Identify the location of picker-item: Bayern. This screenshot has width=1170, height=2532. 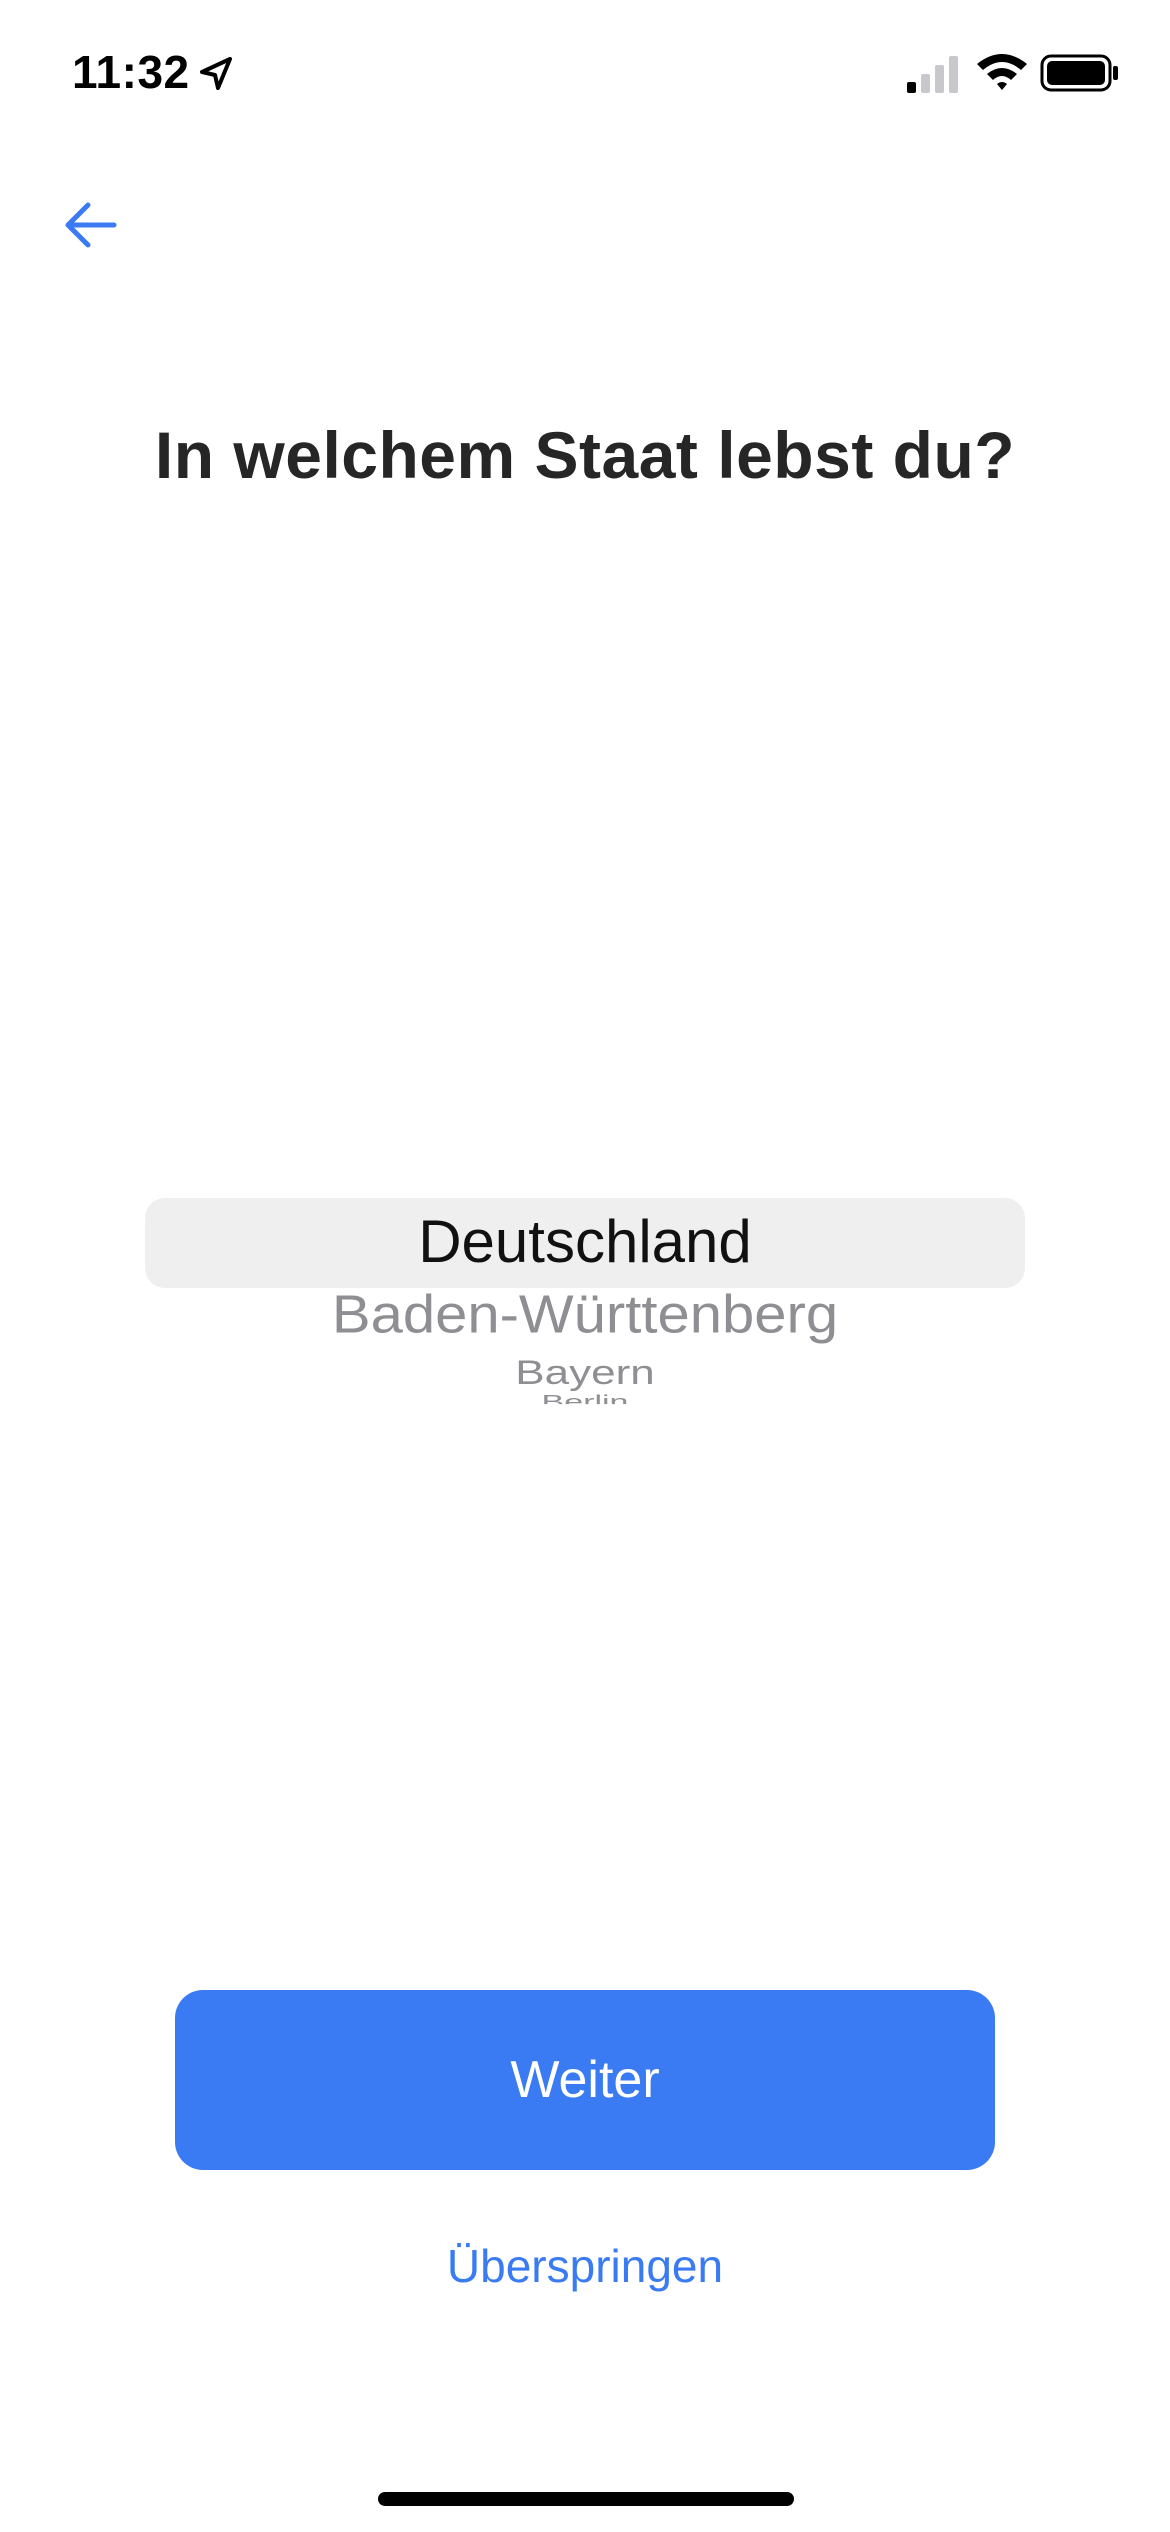
(585, 1373).